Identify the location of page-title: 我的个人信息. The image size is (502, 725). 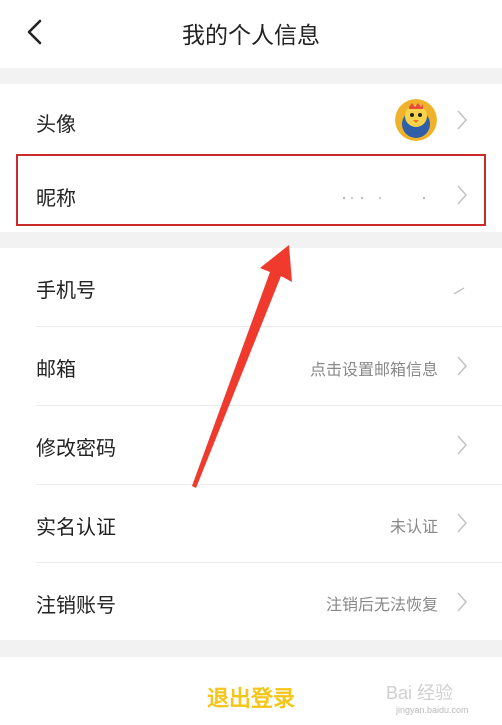
(251, 36).